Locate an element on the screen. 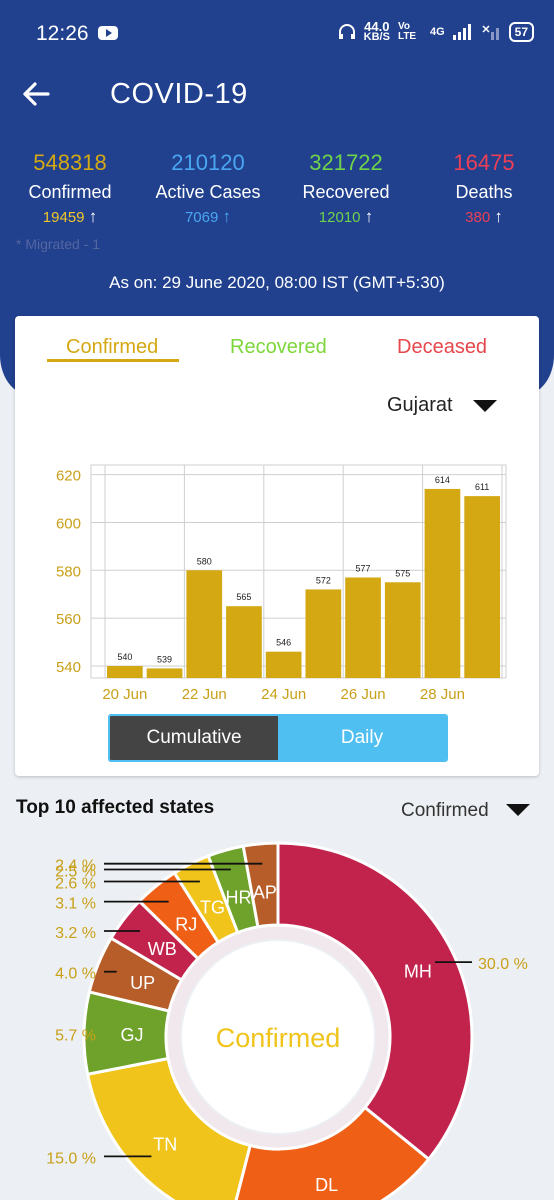 The image size is (554, 1200). bar-value-label: 539 is located at coordinates (164, 659).